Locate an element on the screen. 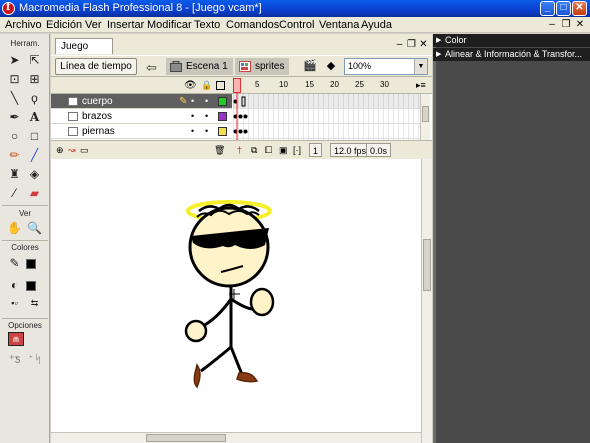 The height and width of the screenshot is (443, 590). frame-number: 10 is located at coordinates (283, 84).